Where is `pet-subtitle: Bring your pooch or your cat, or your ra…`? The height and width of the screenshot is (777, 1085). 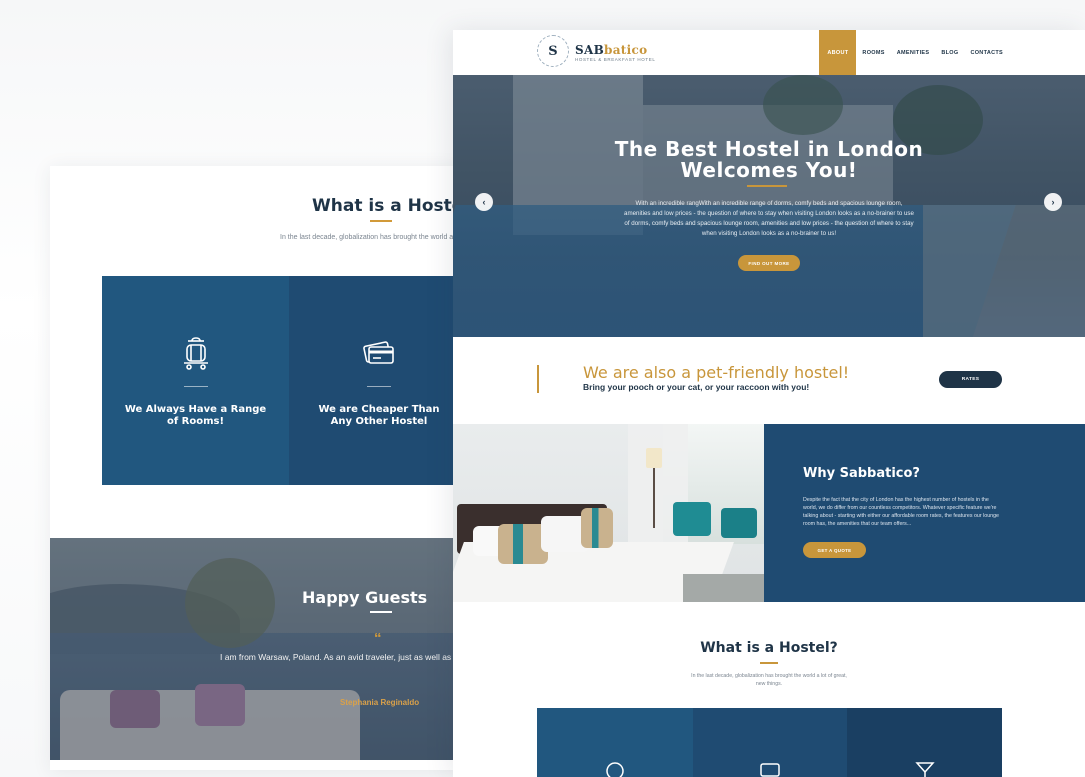 pet-subtitle: Bring your pooch or your cat, or your ra… is located at coordinates (696, 387).